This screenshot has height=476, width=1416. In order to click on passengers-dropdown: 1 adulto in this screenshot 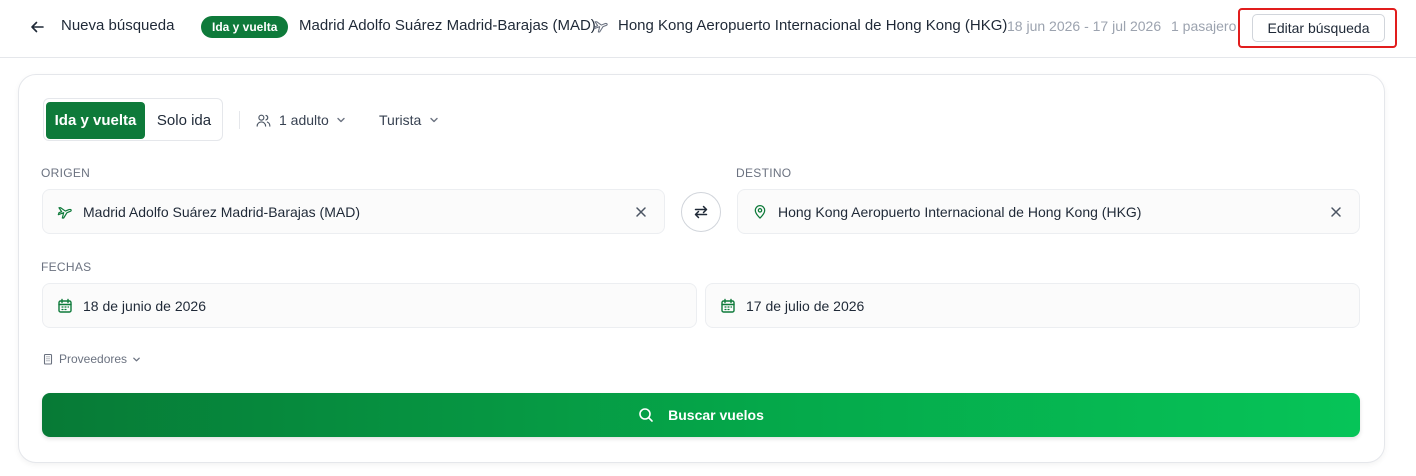, I will do `click(300, 120)`.